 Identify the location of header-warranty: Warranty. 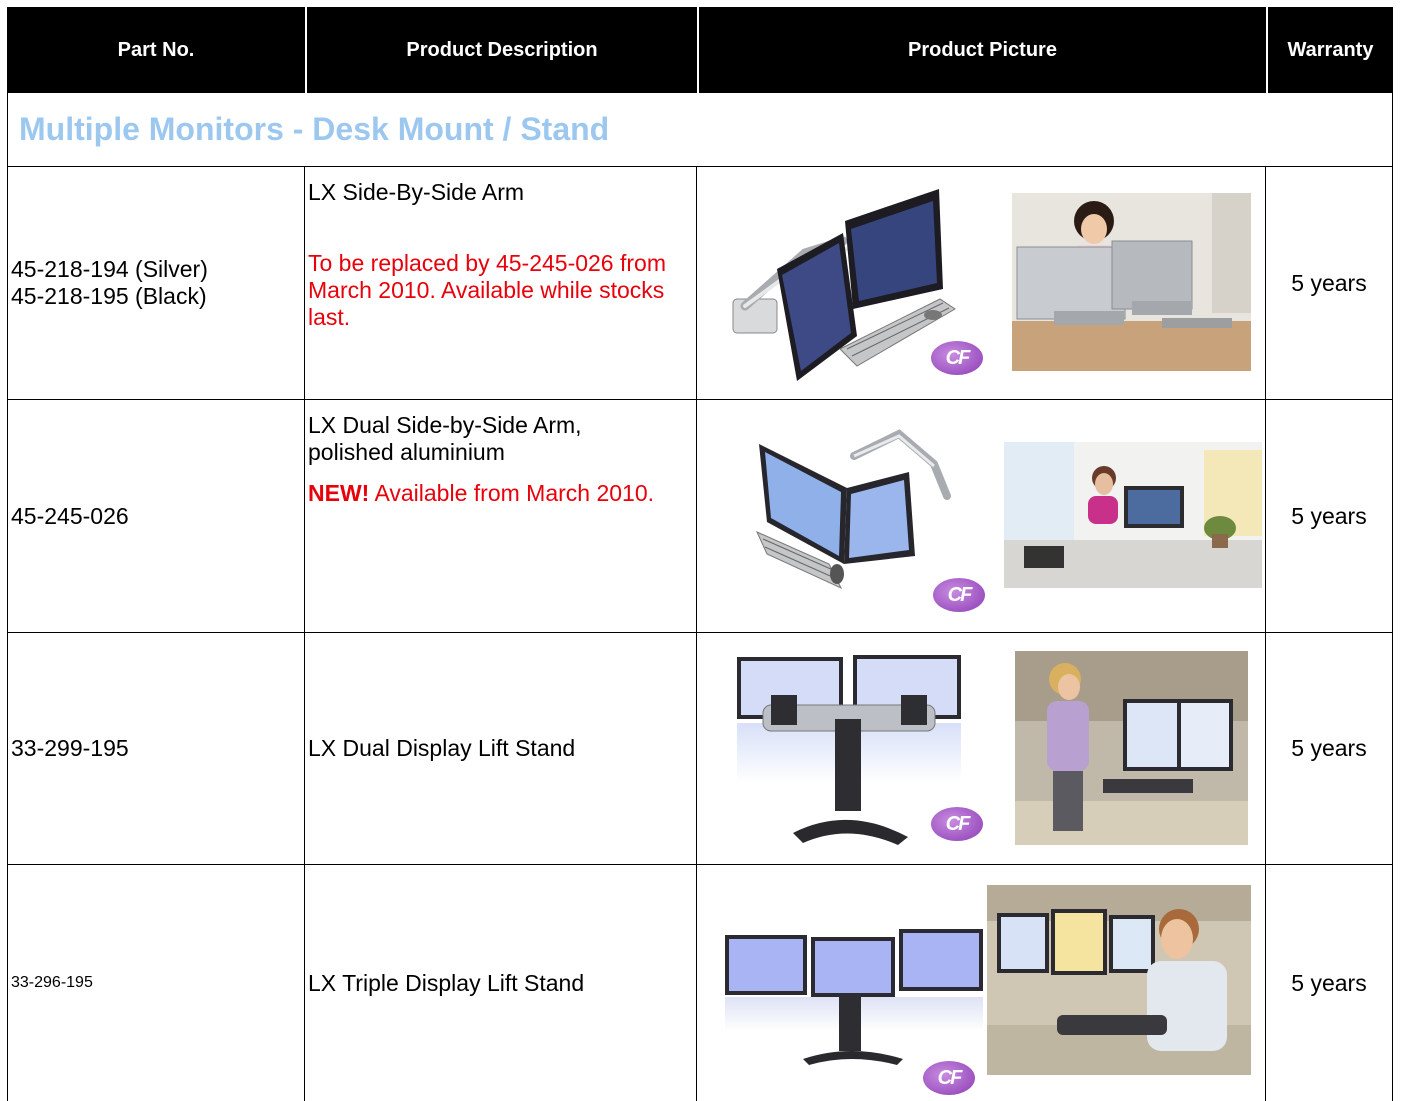
(1329, 50).